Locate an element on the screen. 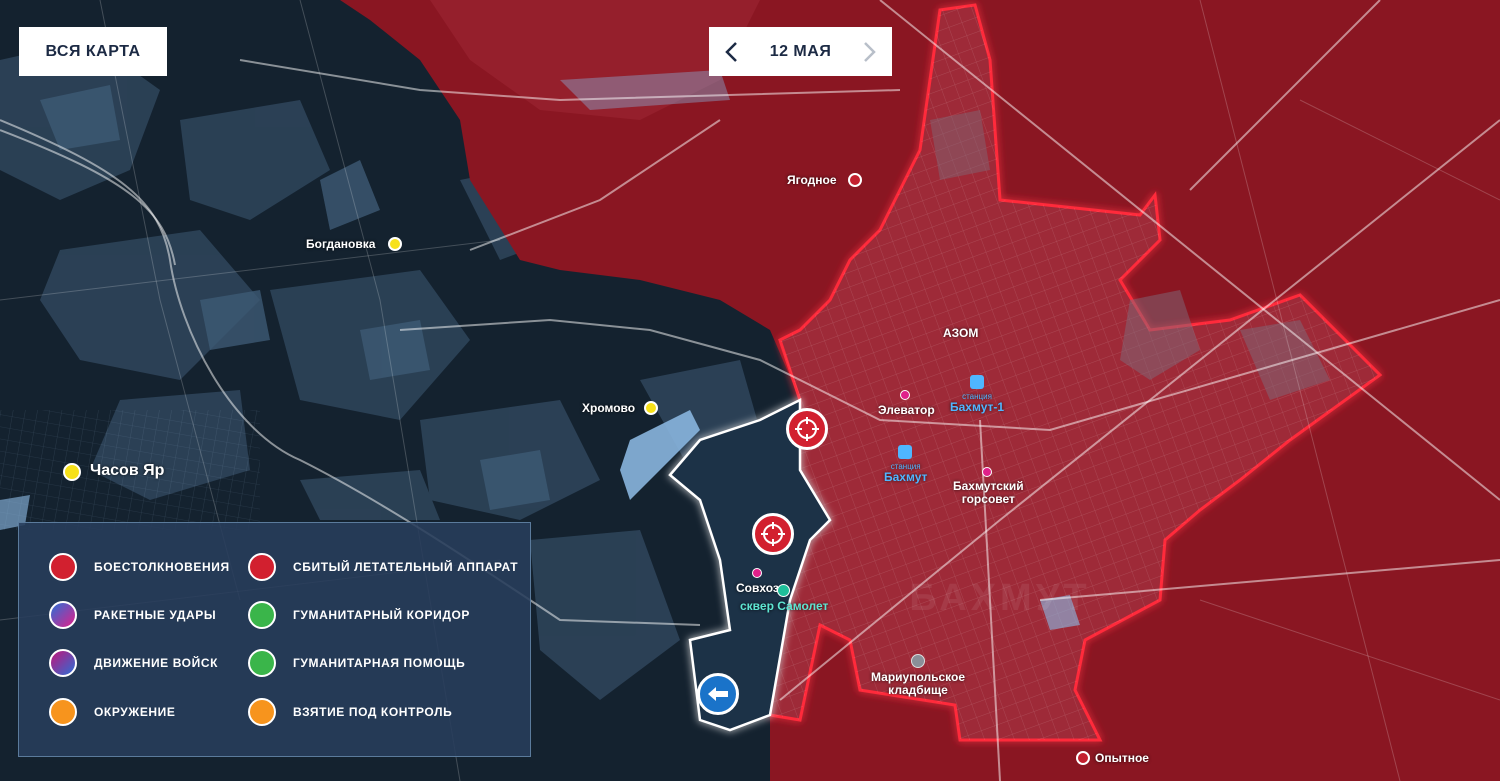 This screenshot has height=781, width=1500. label-cemetery: Мариупольское кладбище is located at coordinates (918, 684).